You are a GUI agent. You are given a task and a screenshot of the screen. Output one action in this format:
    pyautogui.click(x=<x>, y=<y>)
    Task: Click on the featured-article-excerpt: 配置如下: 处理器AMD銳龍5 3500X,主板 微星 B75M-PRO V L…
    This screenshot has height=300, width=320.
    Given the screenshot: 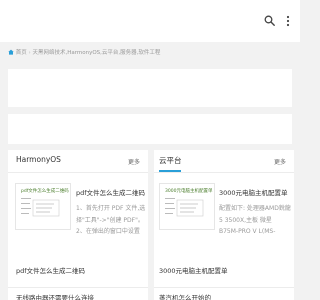 What is the action you would take?
    pyautogui.click(x=255, y=220)
    